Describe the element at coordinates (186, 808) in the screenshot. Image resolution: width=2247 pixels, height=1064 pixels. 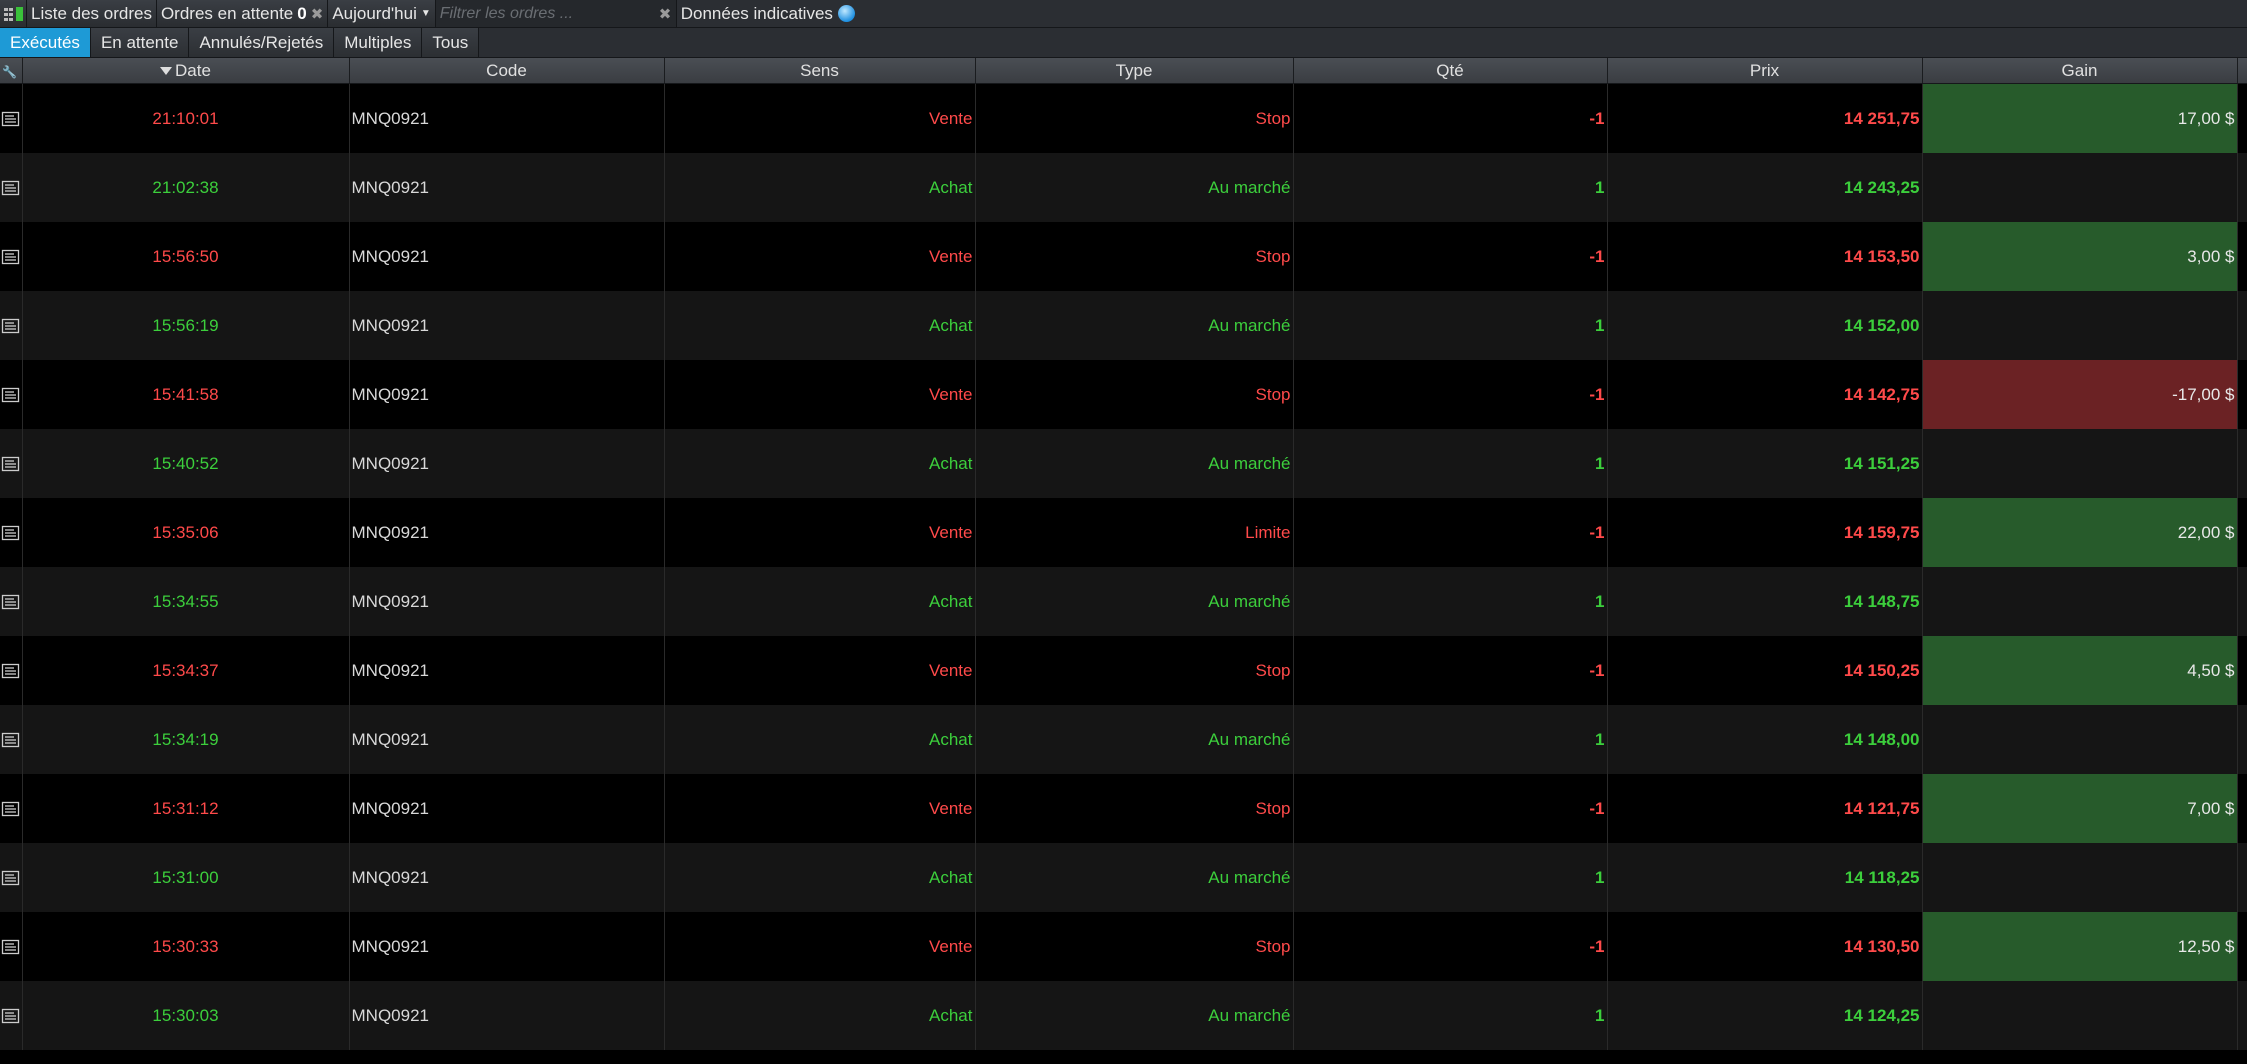
I see `cell-date: 15:31:12` at that location.